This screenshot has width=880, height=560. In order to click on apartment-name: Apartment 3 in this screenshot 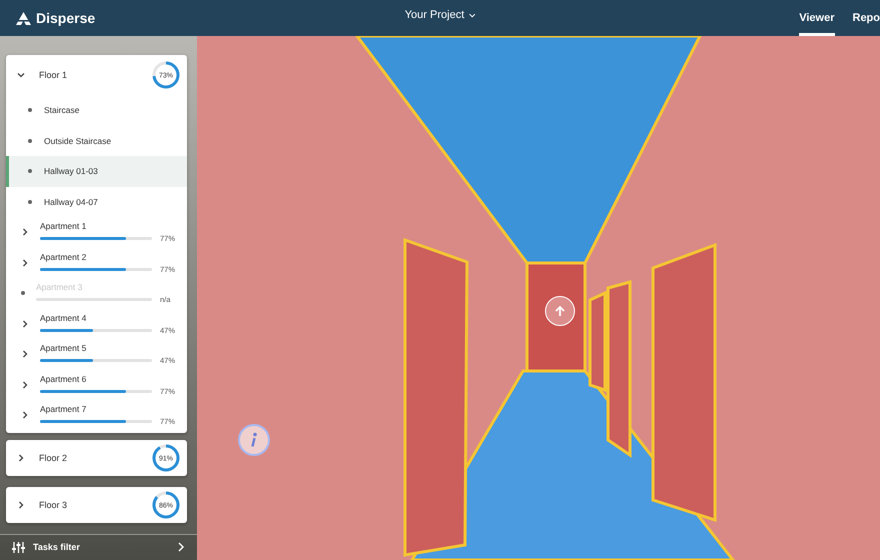, I will do `click(60, 287)`.